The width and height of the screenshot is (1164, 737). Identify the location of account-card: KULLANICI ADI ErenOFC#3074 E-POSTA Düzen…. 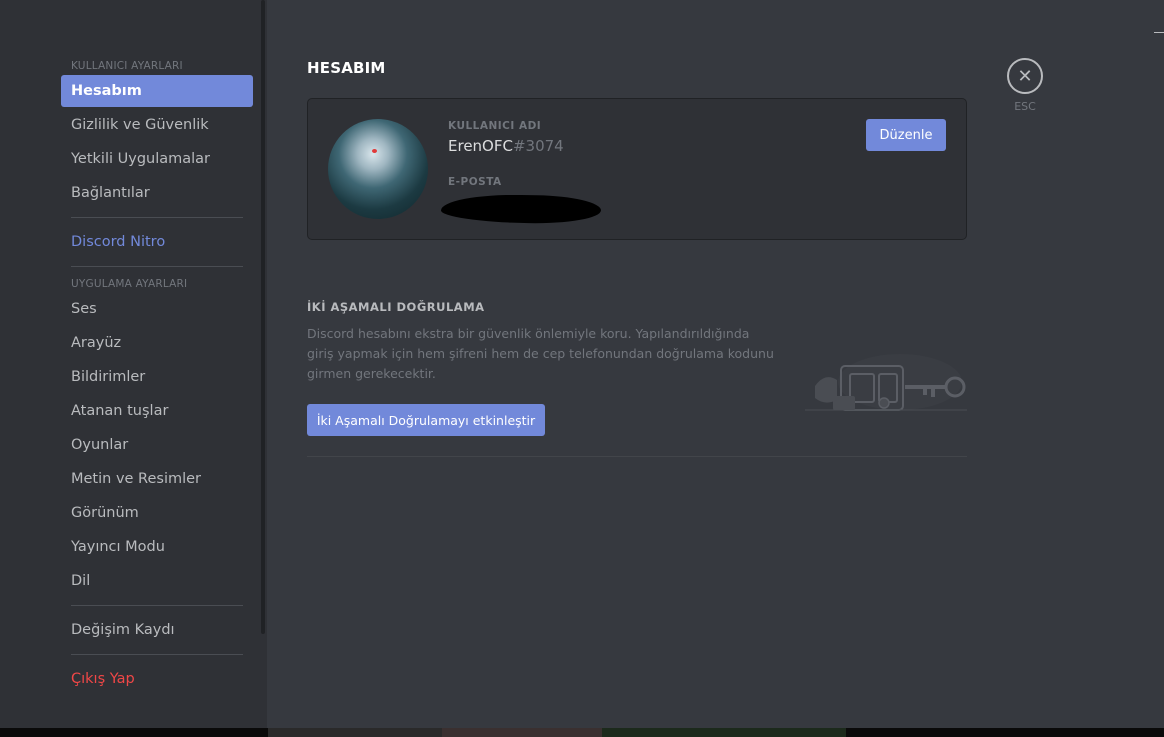
(637, 169).